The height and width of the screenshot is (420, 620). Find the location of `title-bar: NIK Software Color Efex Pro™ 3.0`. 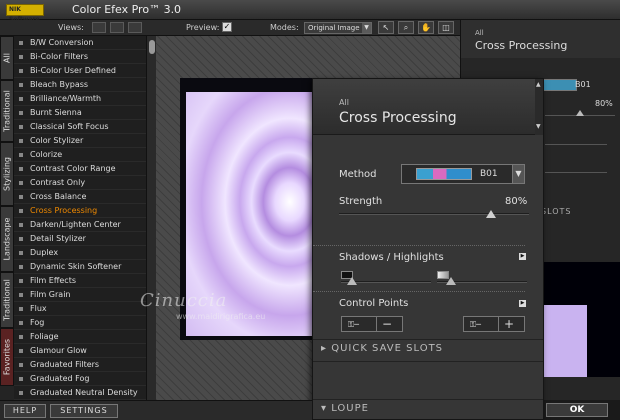

title-bar: NIK Software Color Efex Pro™ 3.0 is located at coordinates (310, 11).